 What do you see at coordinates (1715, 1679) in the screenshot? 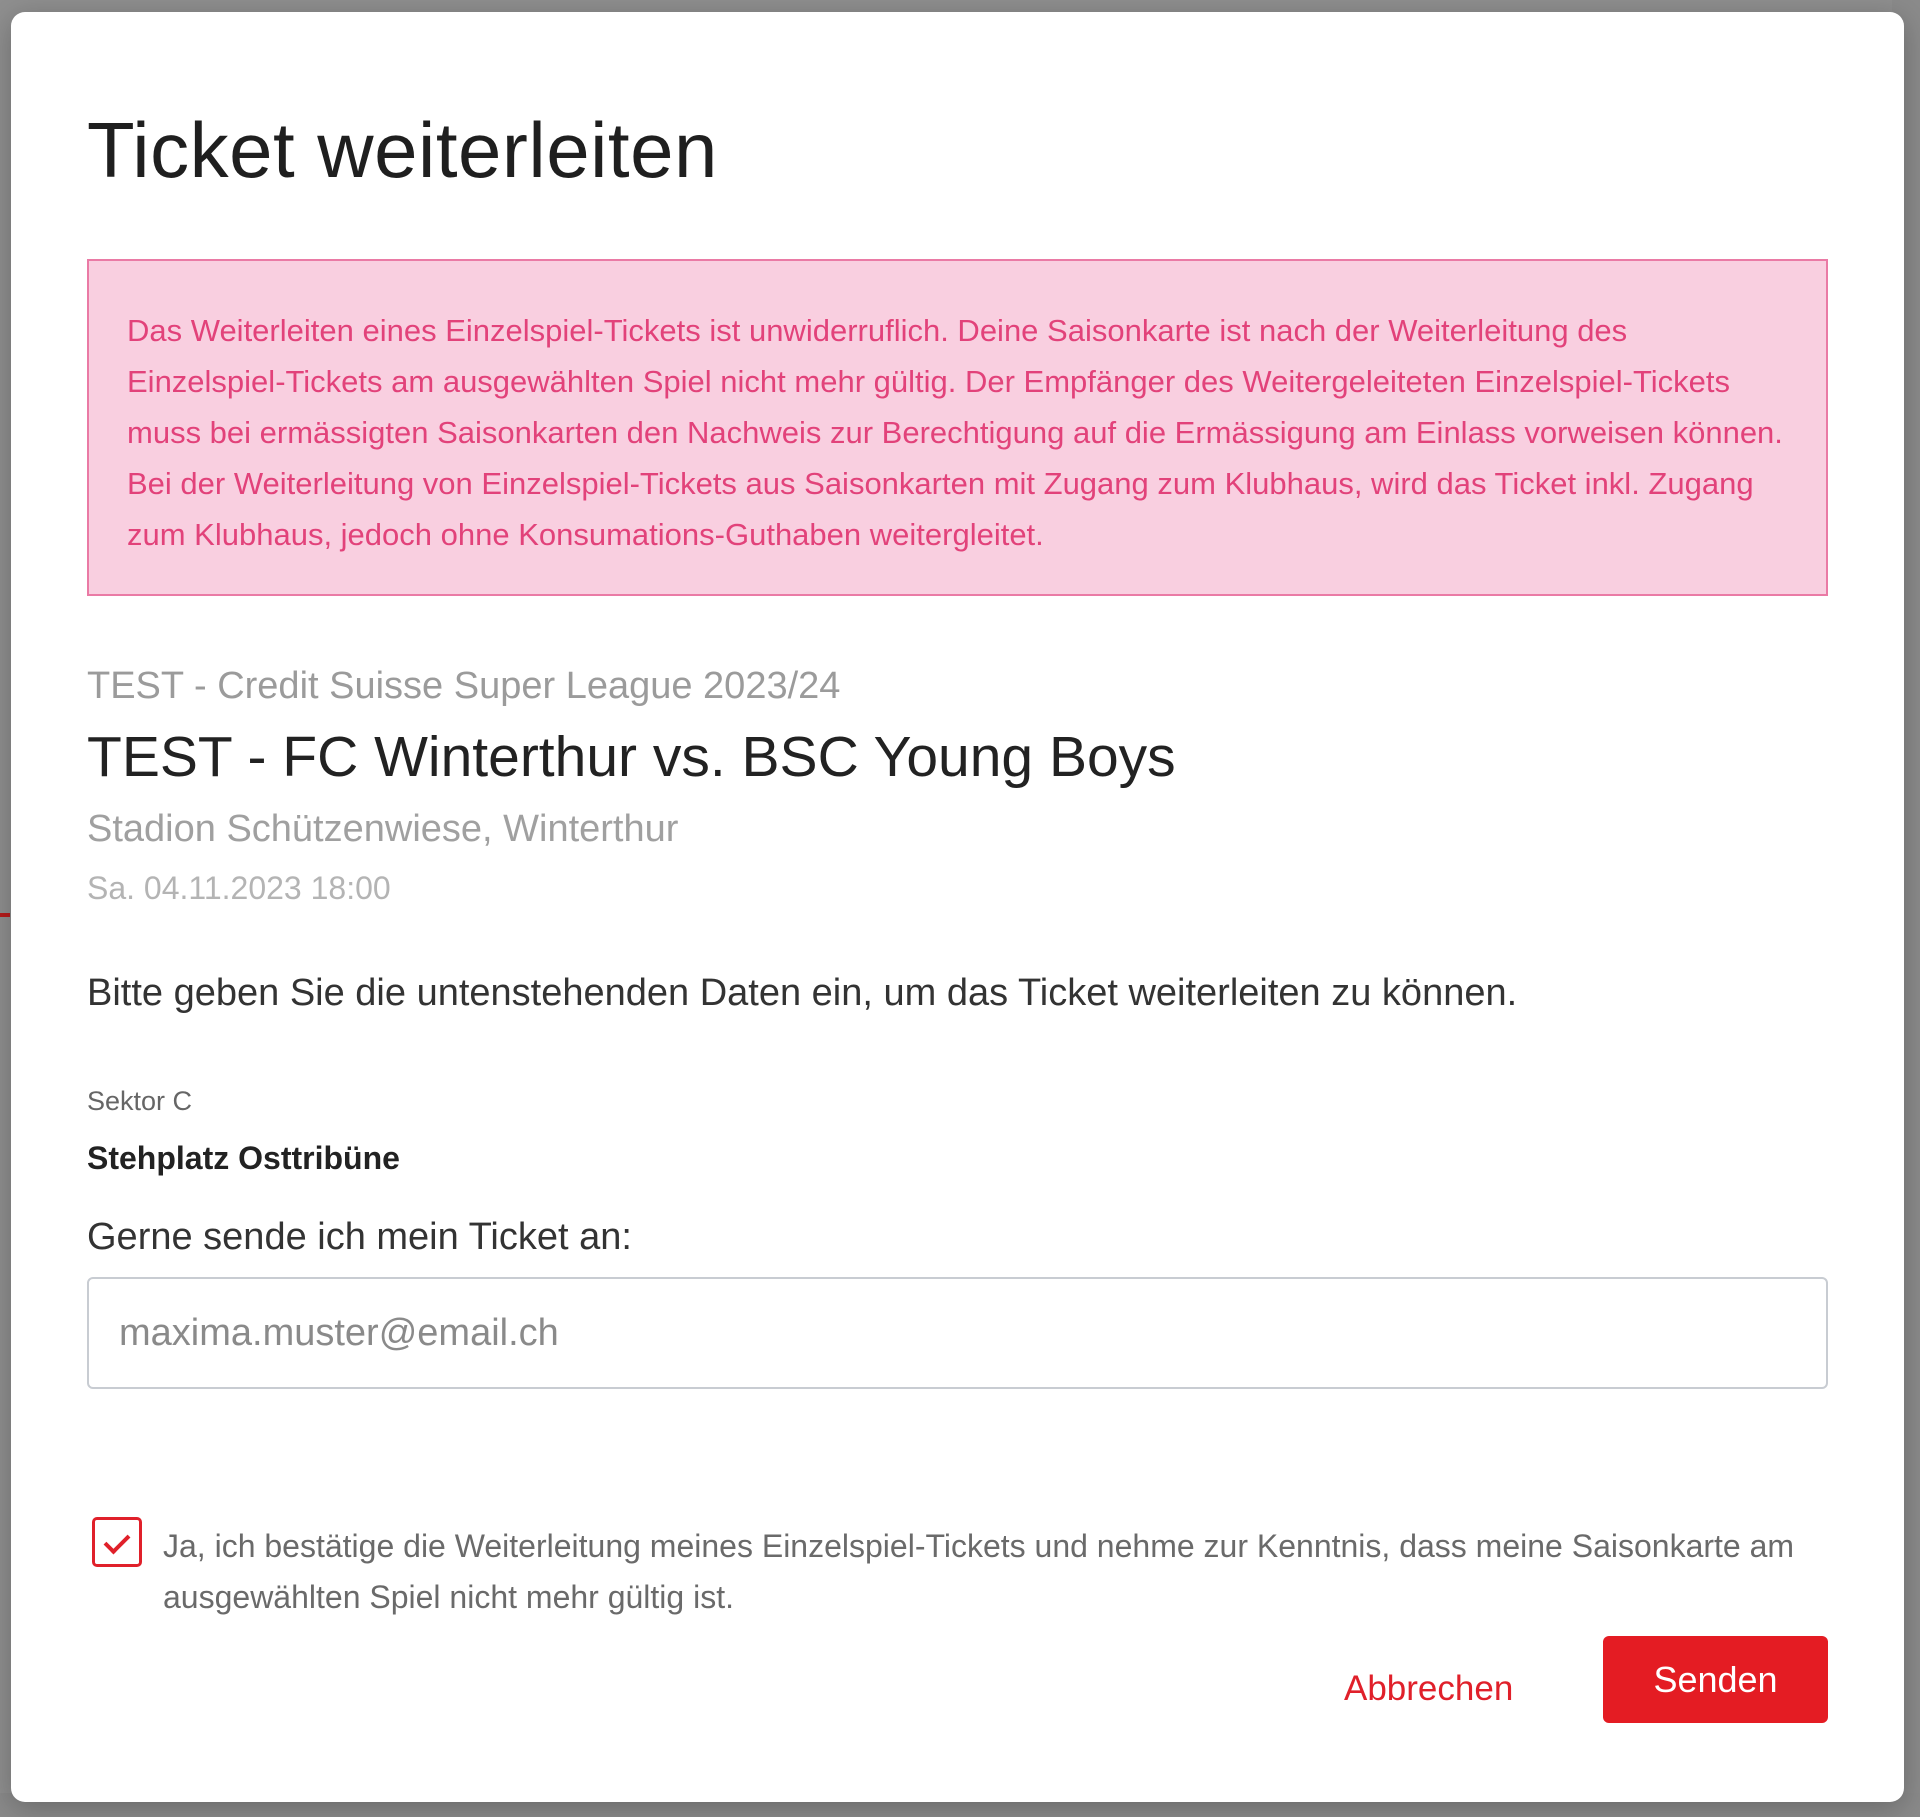
I see `send-button: Senden` at bounding box center [1715, 1679].